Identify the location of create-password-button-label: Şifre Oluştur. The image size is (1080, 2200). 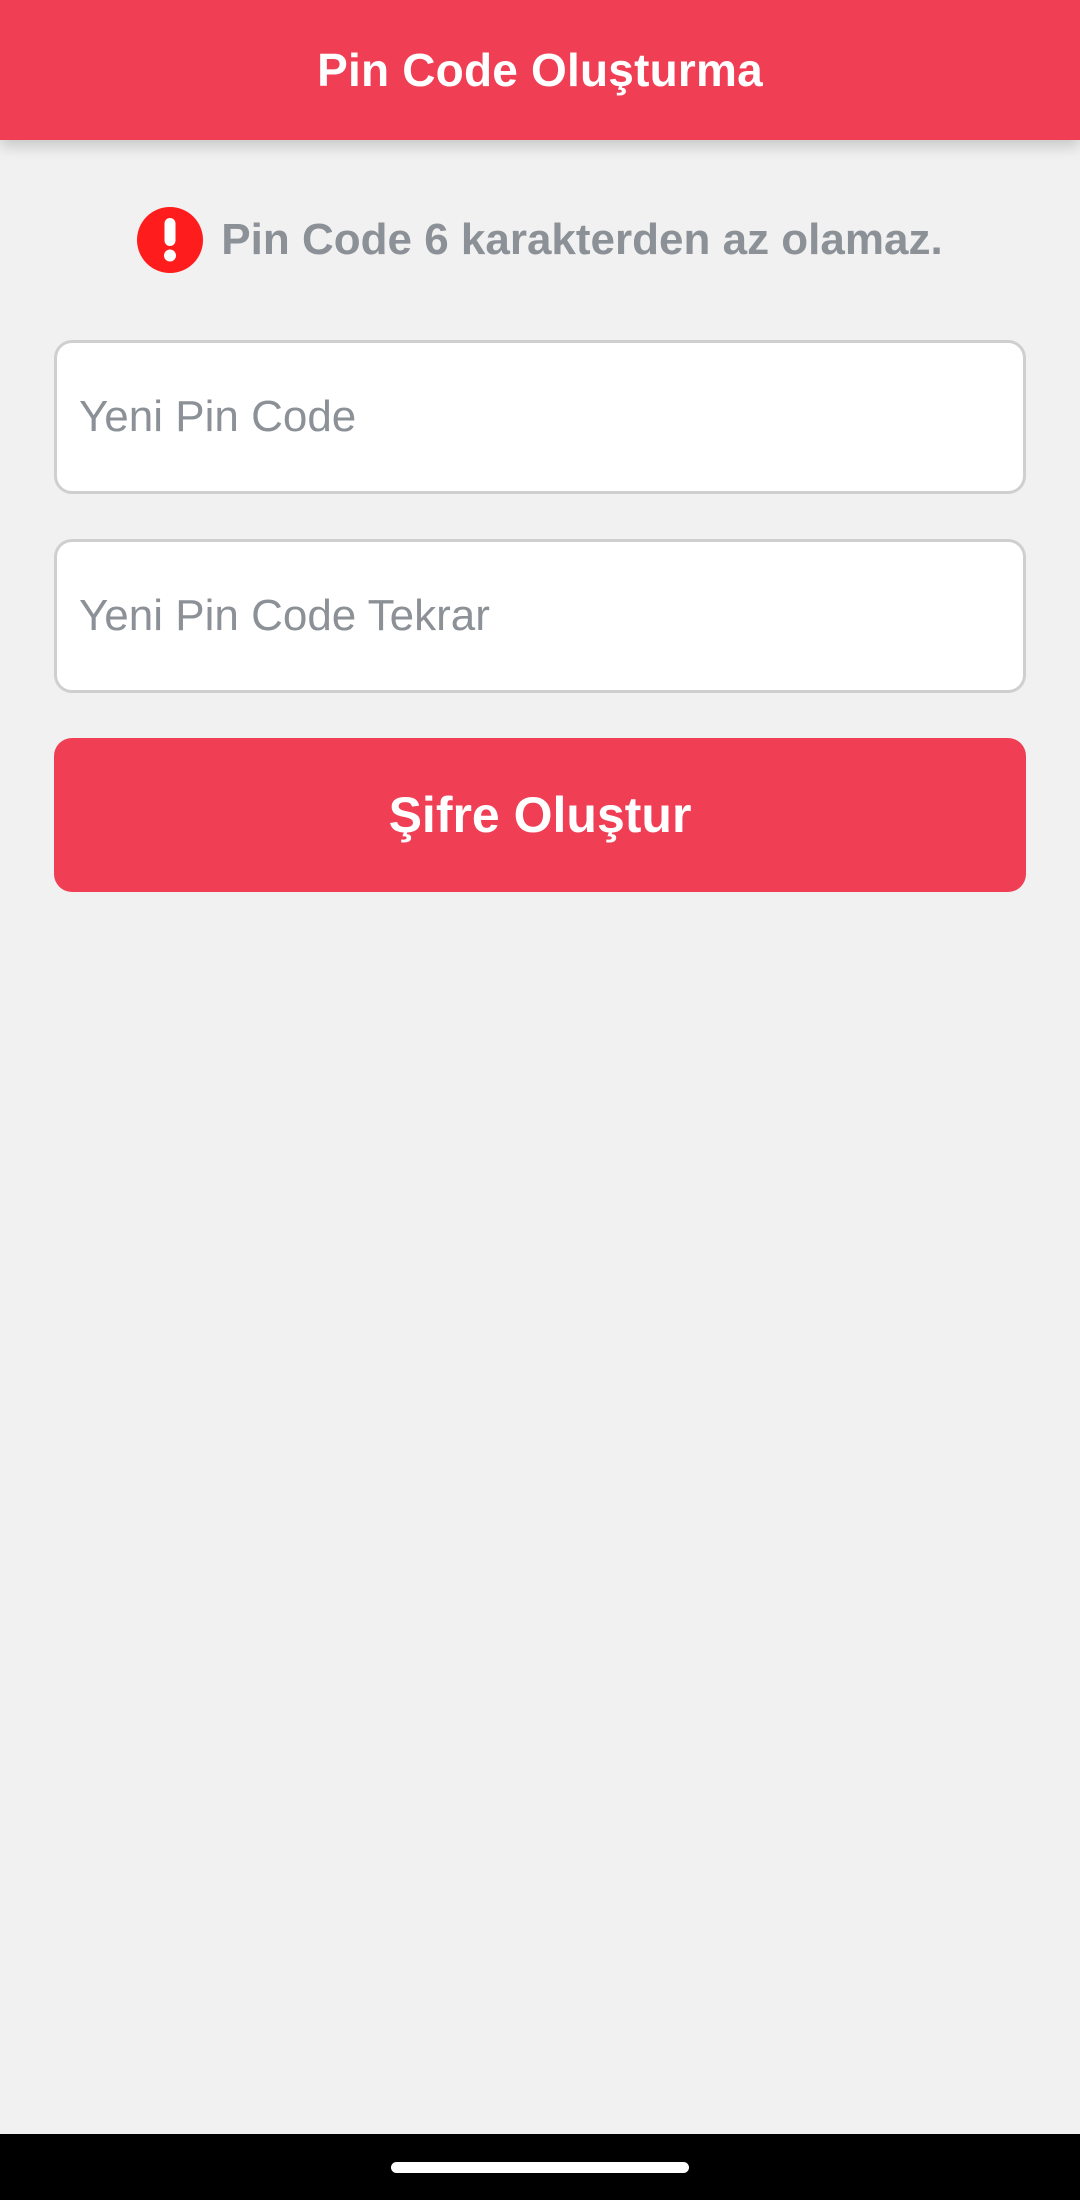
(540, 815).